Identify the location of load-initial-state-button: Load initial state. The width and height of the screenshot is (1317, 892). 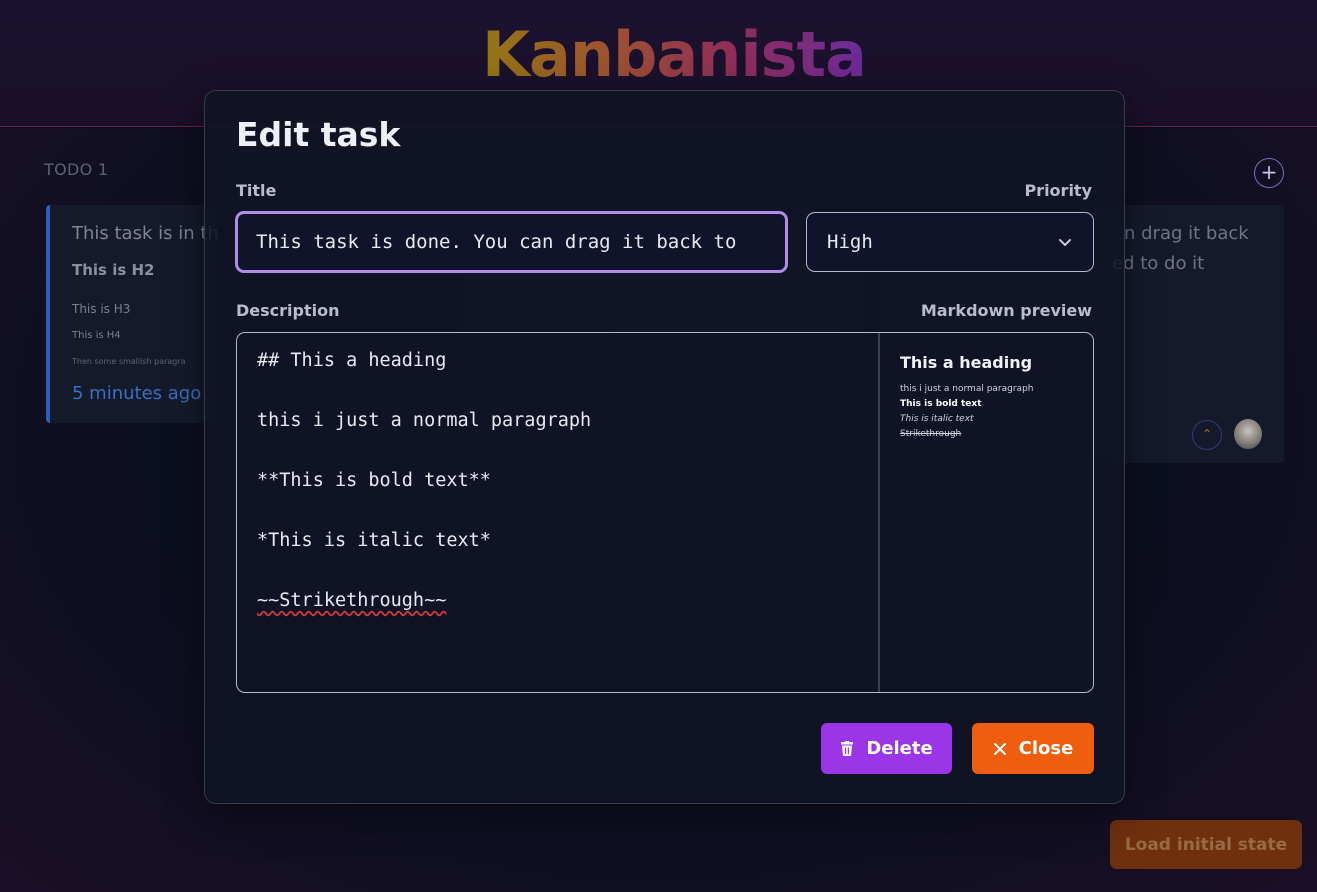
(1206, 844).